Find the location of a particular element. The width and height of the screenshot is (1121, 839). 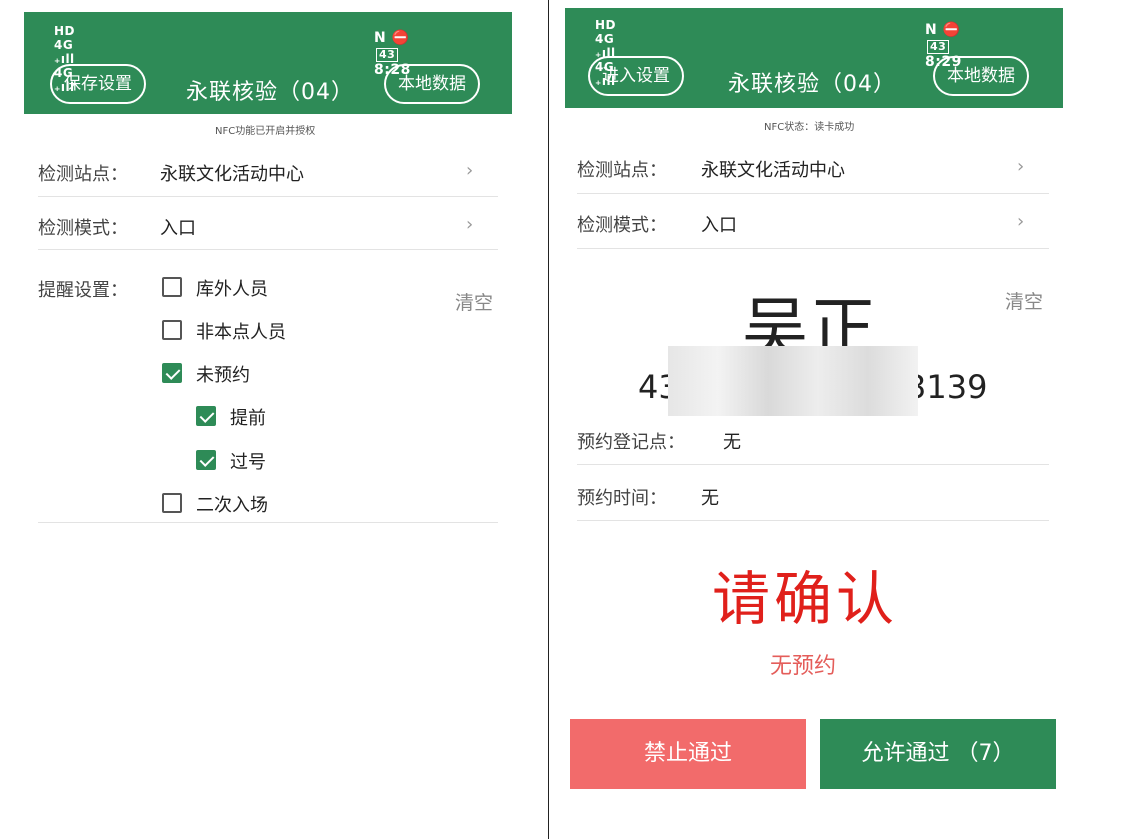

nfc-status-text: NFC状态：读卡成功 is located at coordinates (809, 127).